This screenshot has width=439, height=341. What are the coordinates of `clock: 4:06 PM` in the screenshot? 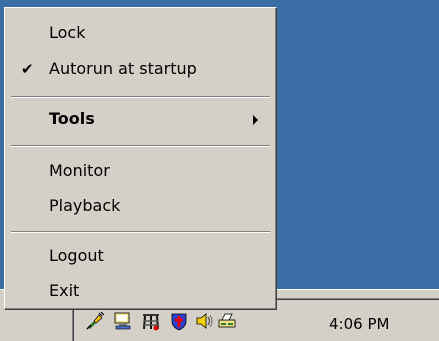 It's located at (359, 324).